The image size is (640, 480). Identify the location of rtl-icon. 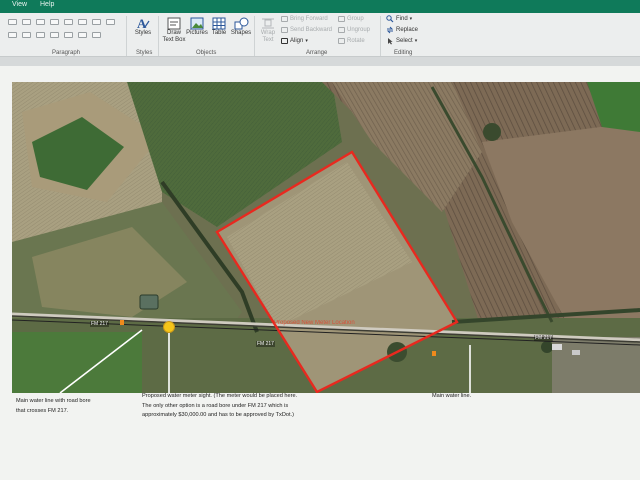
(110, 22).